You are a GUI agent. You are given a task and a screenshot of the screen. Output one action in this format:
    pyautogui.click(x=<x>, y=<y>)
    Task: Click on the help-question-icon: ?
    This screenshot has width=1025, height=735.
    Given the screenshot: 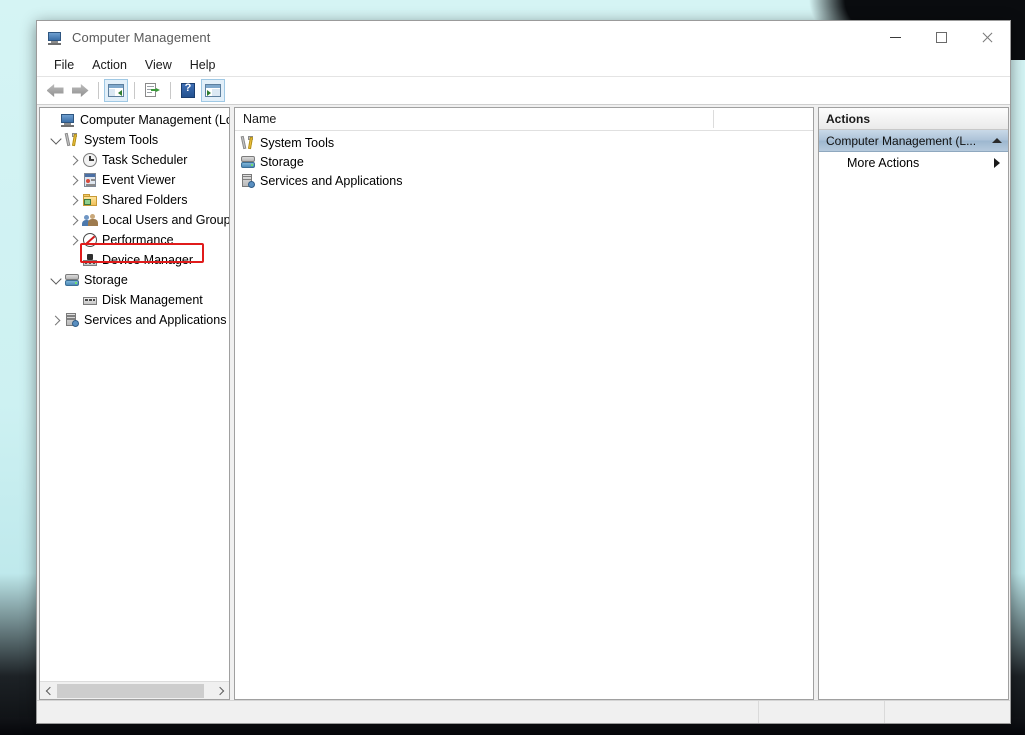 What is the action you would take?
    pyautogui.click(x=188, y=90)
    